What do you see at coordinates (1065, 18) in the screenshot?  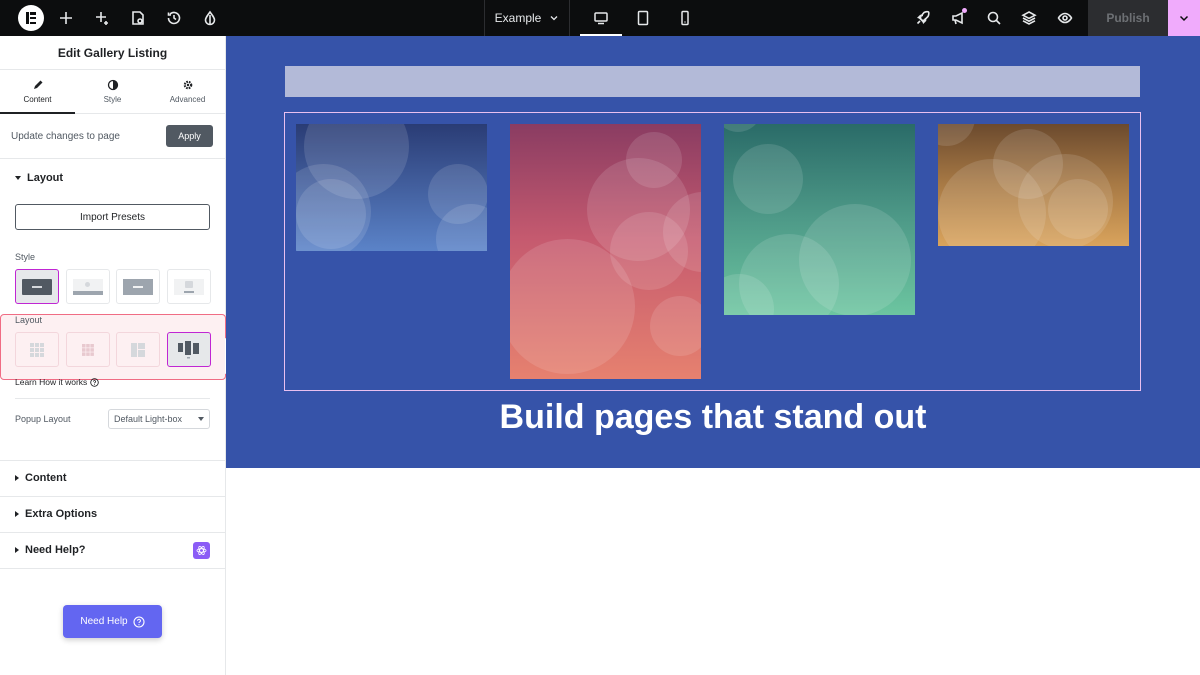 I see `preview-eye-icon` at bounding box center [1065, 18].